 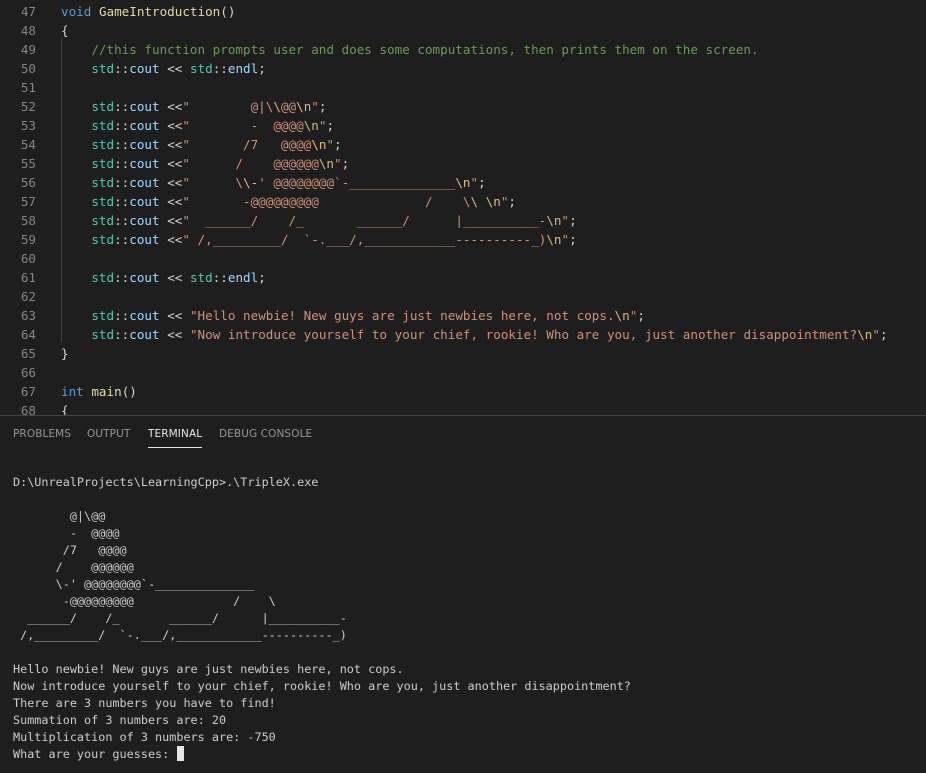 I want to click on terminal-output-line: Summation of 3 numbers are: 20, so click(x=120, y=720).